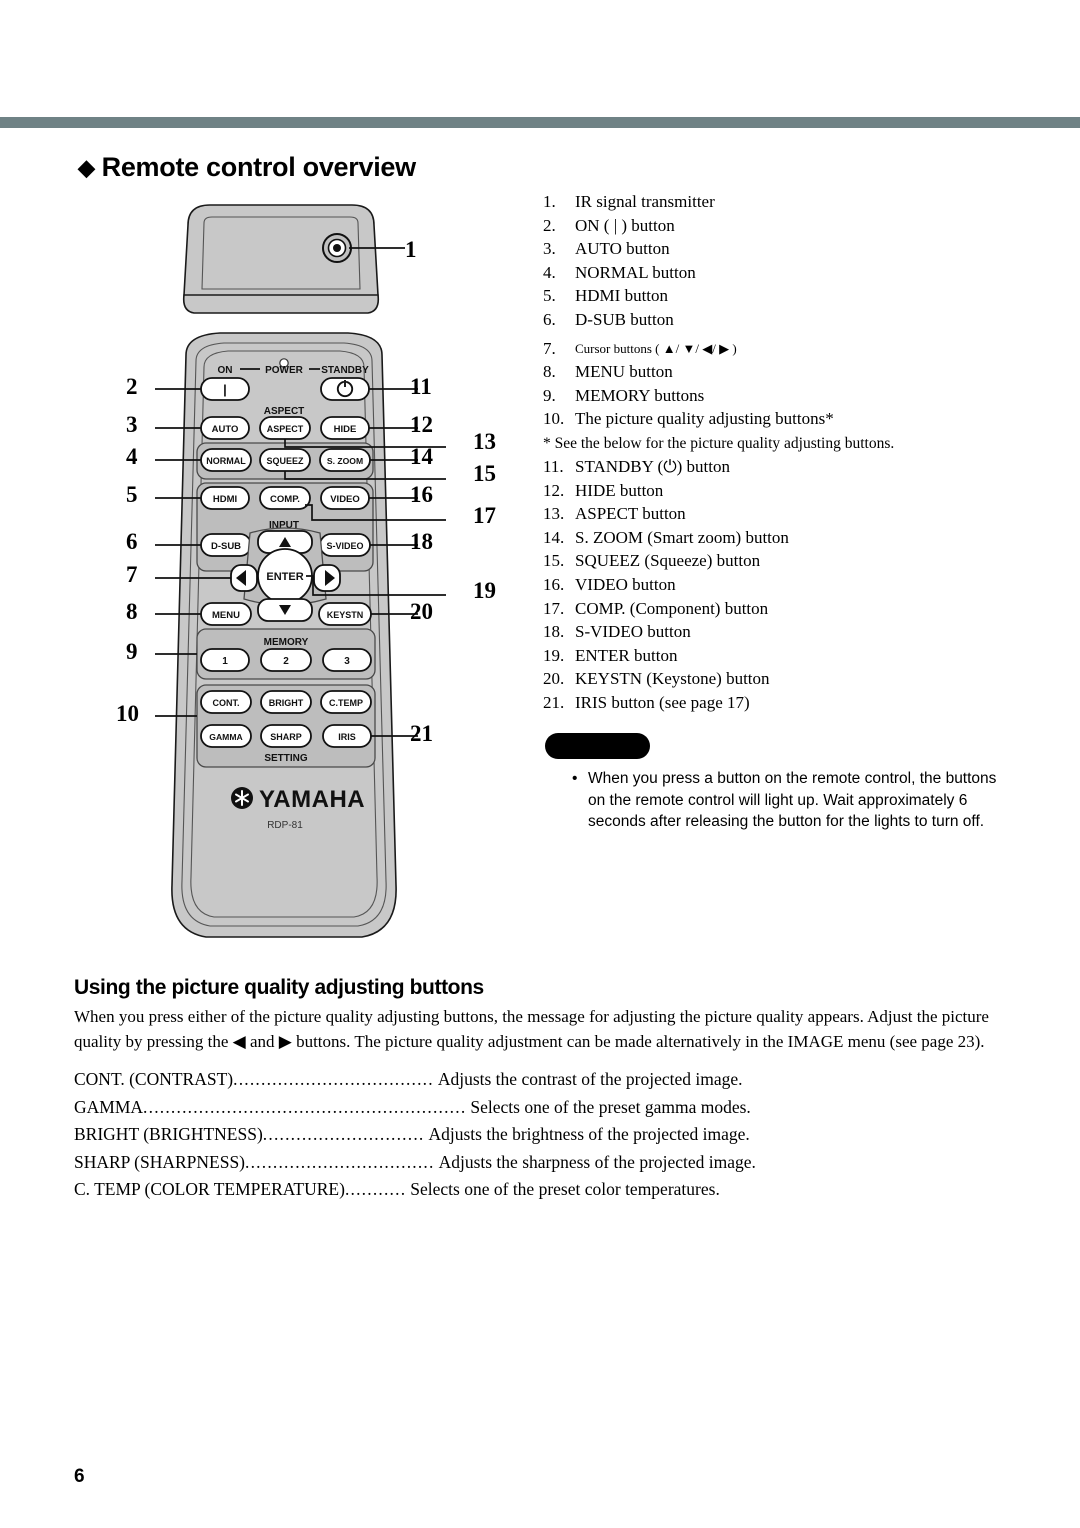  Describe the element at coordinates (619, 490) in the screenshot. I see `list-item-label: HIDE button` at that location.